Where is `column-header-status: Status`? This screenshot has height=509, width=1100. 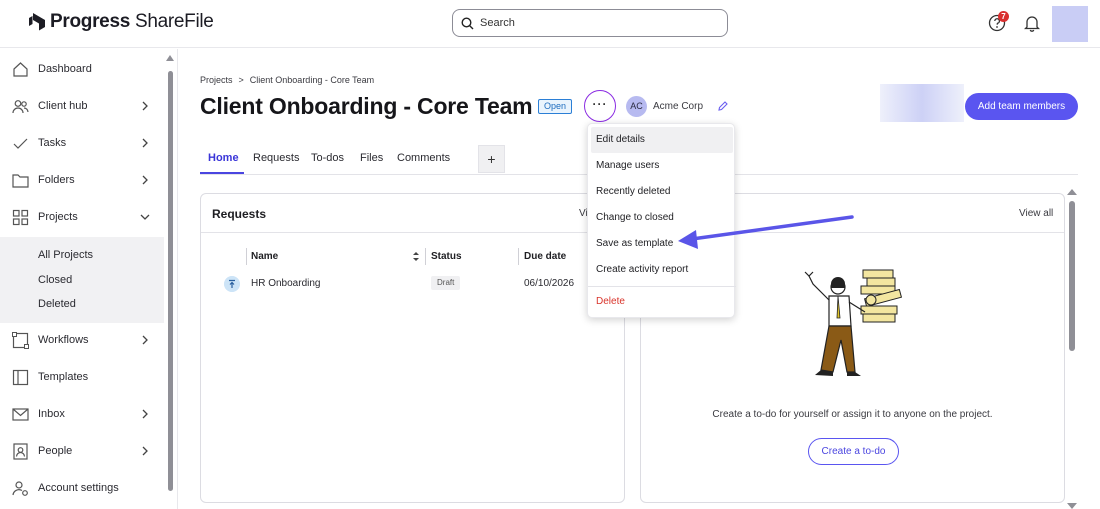 column-header-status: Status is located at coordinates (446, 256).